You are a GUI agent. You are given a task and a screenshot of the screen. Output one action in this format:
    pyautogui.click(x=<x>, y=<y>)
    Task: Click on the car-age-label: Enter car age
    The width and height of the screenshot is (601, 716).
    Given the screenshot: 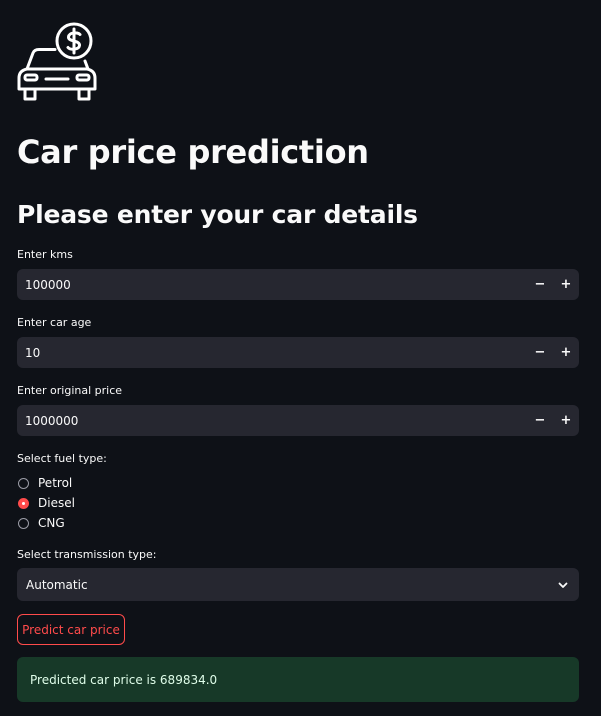 What is the action you would take?
    pyautogui.click(x=54, y=322)
    